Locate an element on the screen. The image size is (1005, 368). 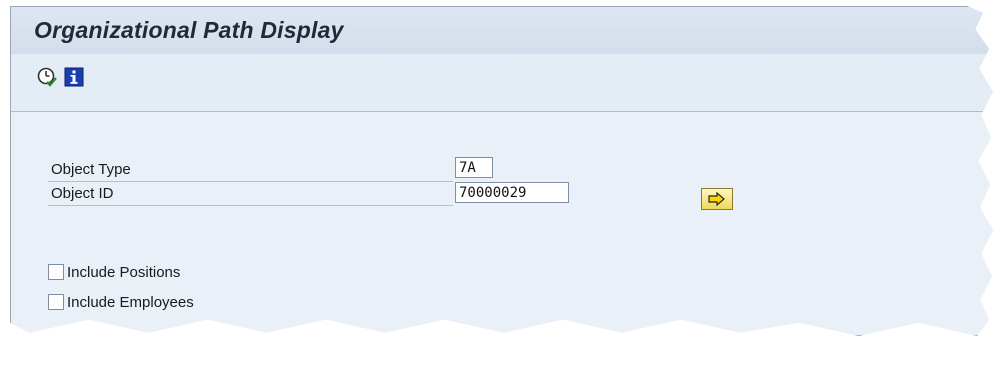
include-employees-checkbox is located at coordinates (56, 302).